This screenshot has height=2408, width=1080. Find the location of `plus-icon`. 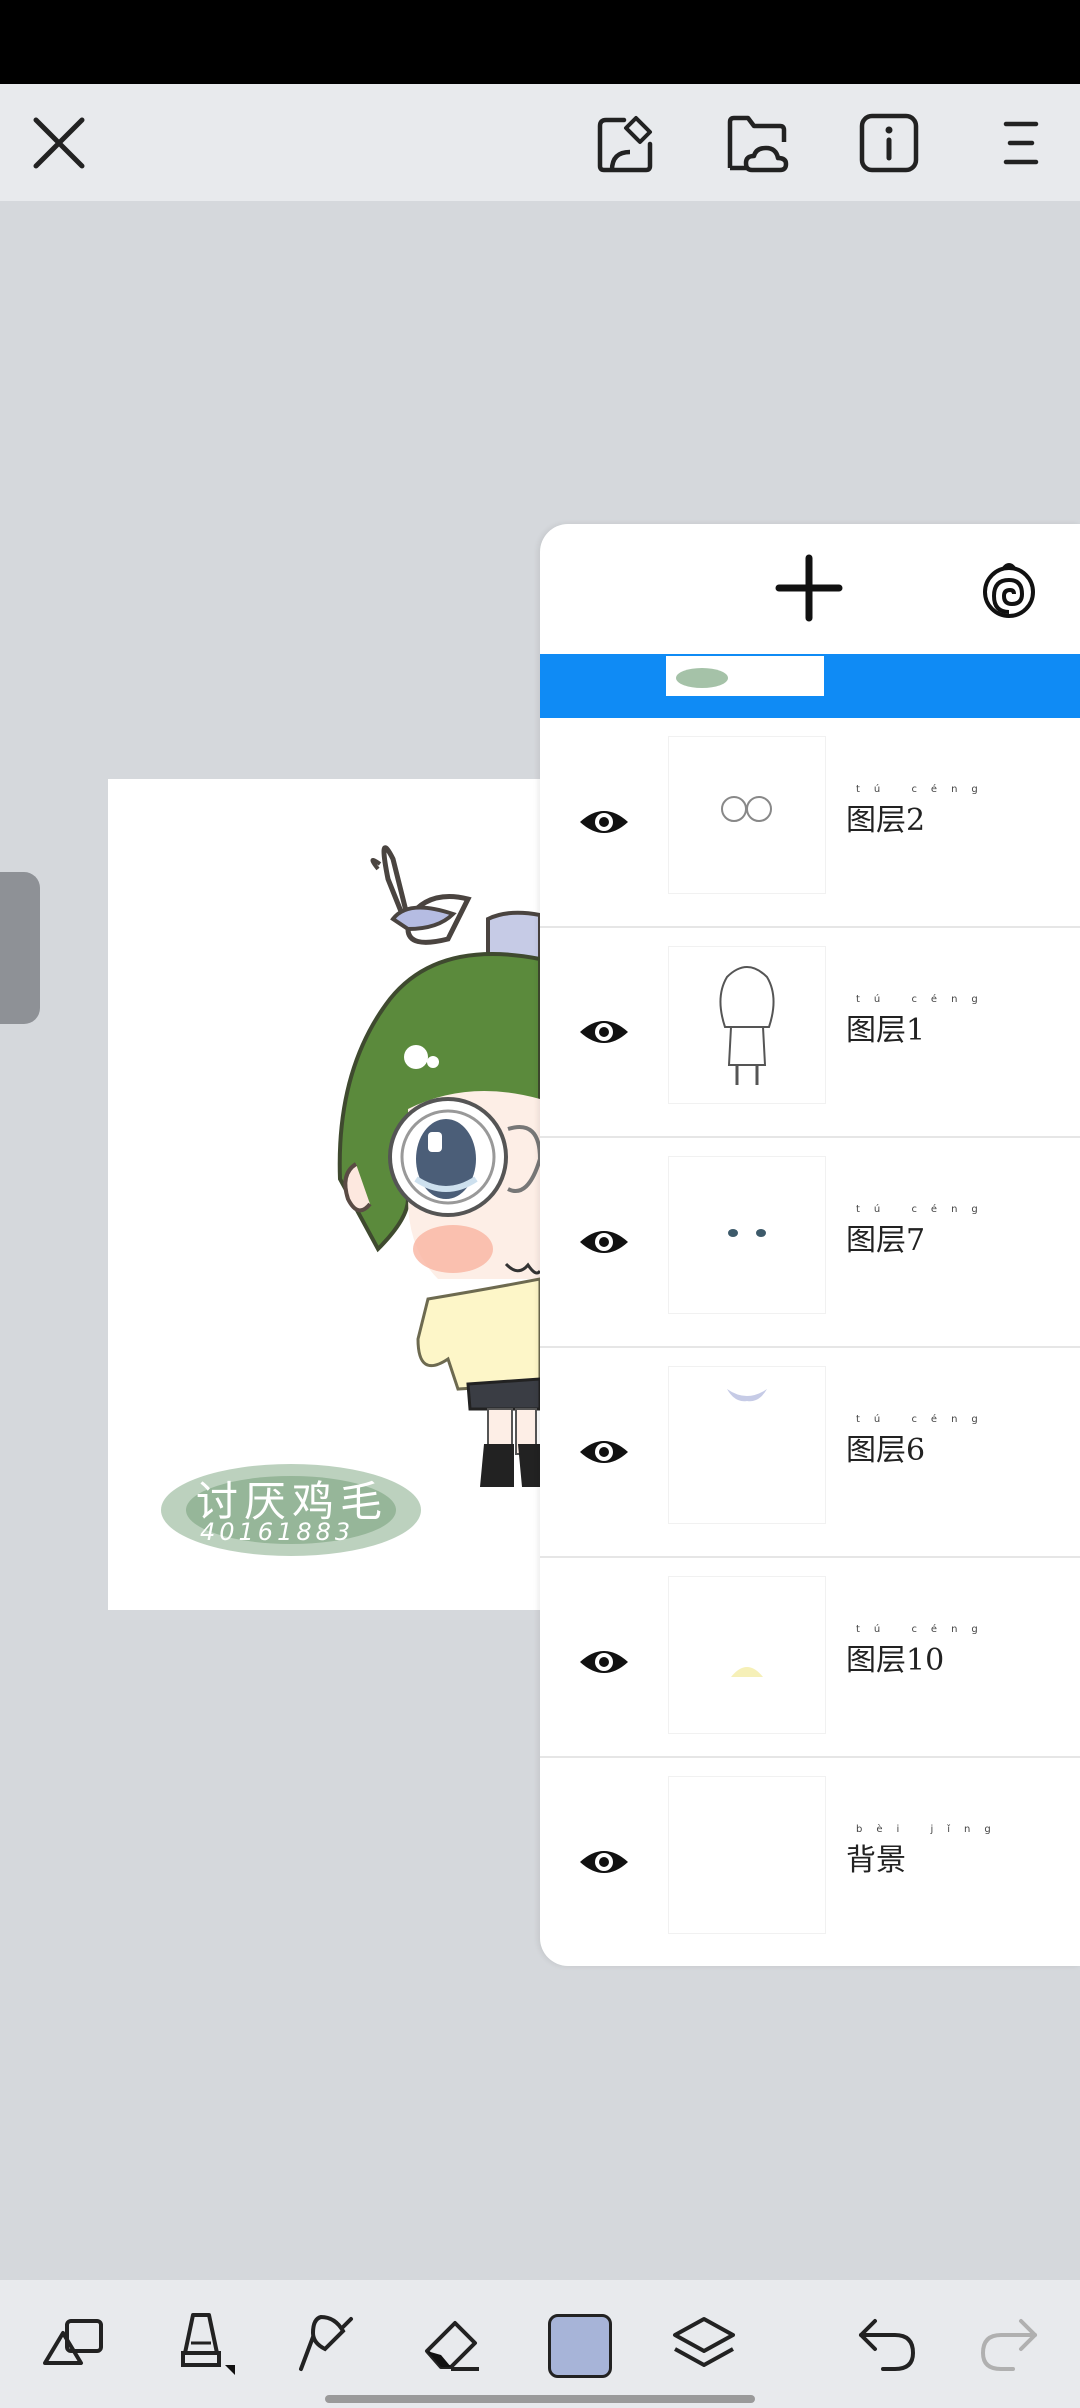

plus-icon is located at coordinates (809, 588).